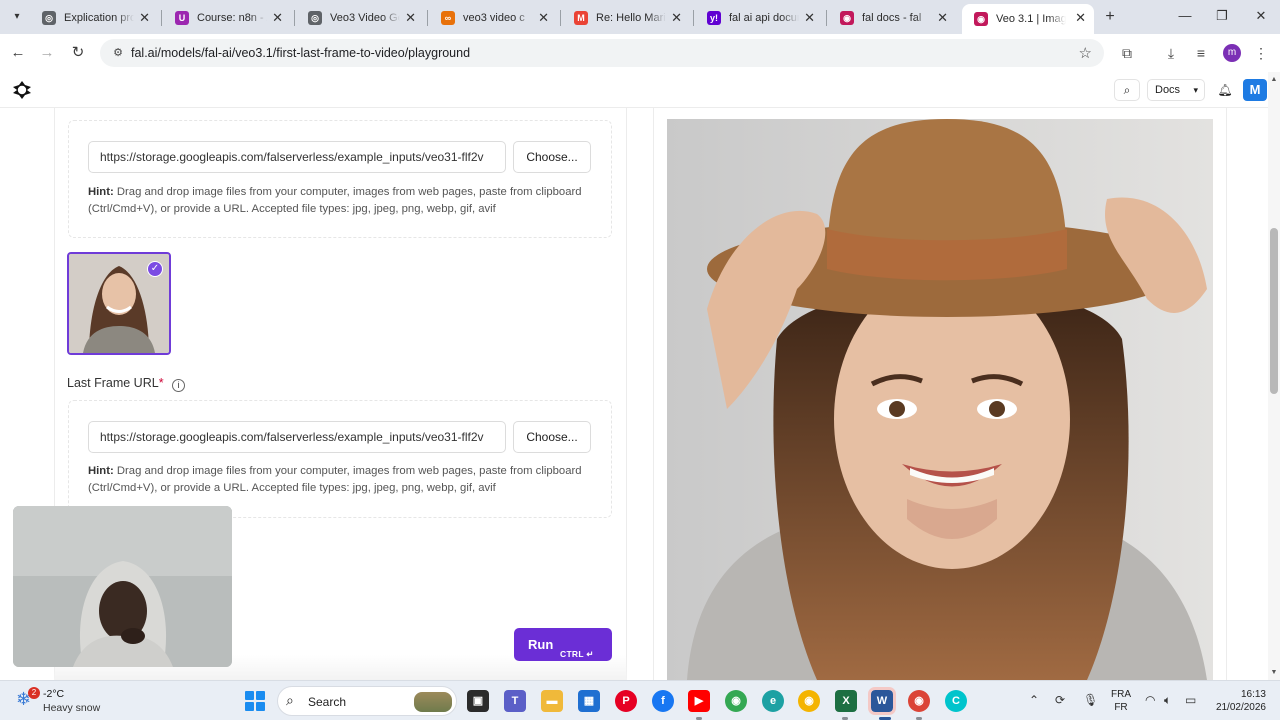 This screenshot has height=720, width=1280. I want to click on restore-button: ❐, so click(1222, 16).